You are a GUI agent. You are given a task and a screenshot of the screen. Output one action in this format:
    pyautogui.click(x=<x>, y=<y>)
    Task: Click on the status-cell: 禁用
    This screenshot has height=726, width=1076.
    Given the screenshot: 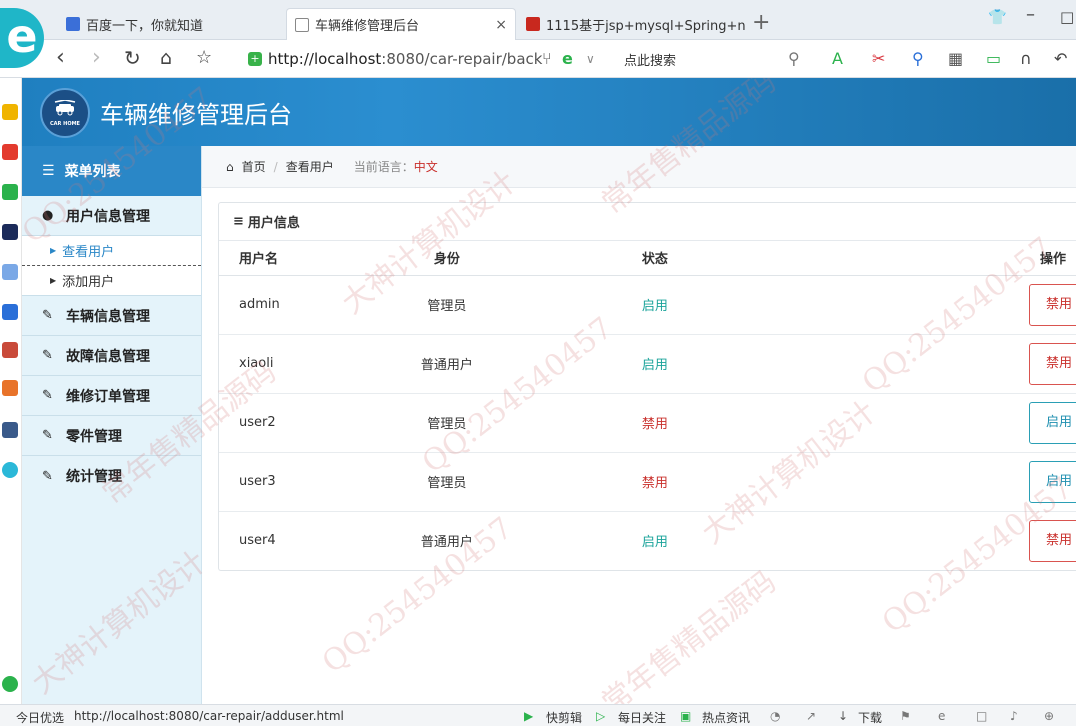 What is the action you would take?
    pyautogui.click(x=654, y=482)
    